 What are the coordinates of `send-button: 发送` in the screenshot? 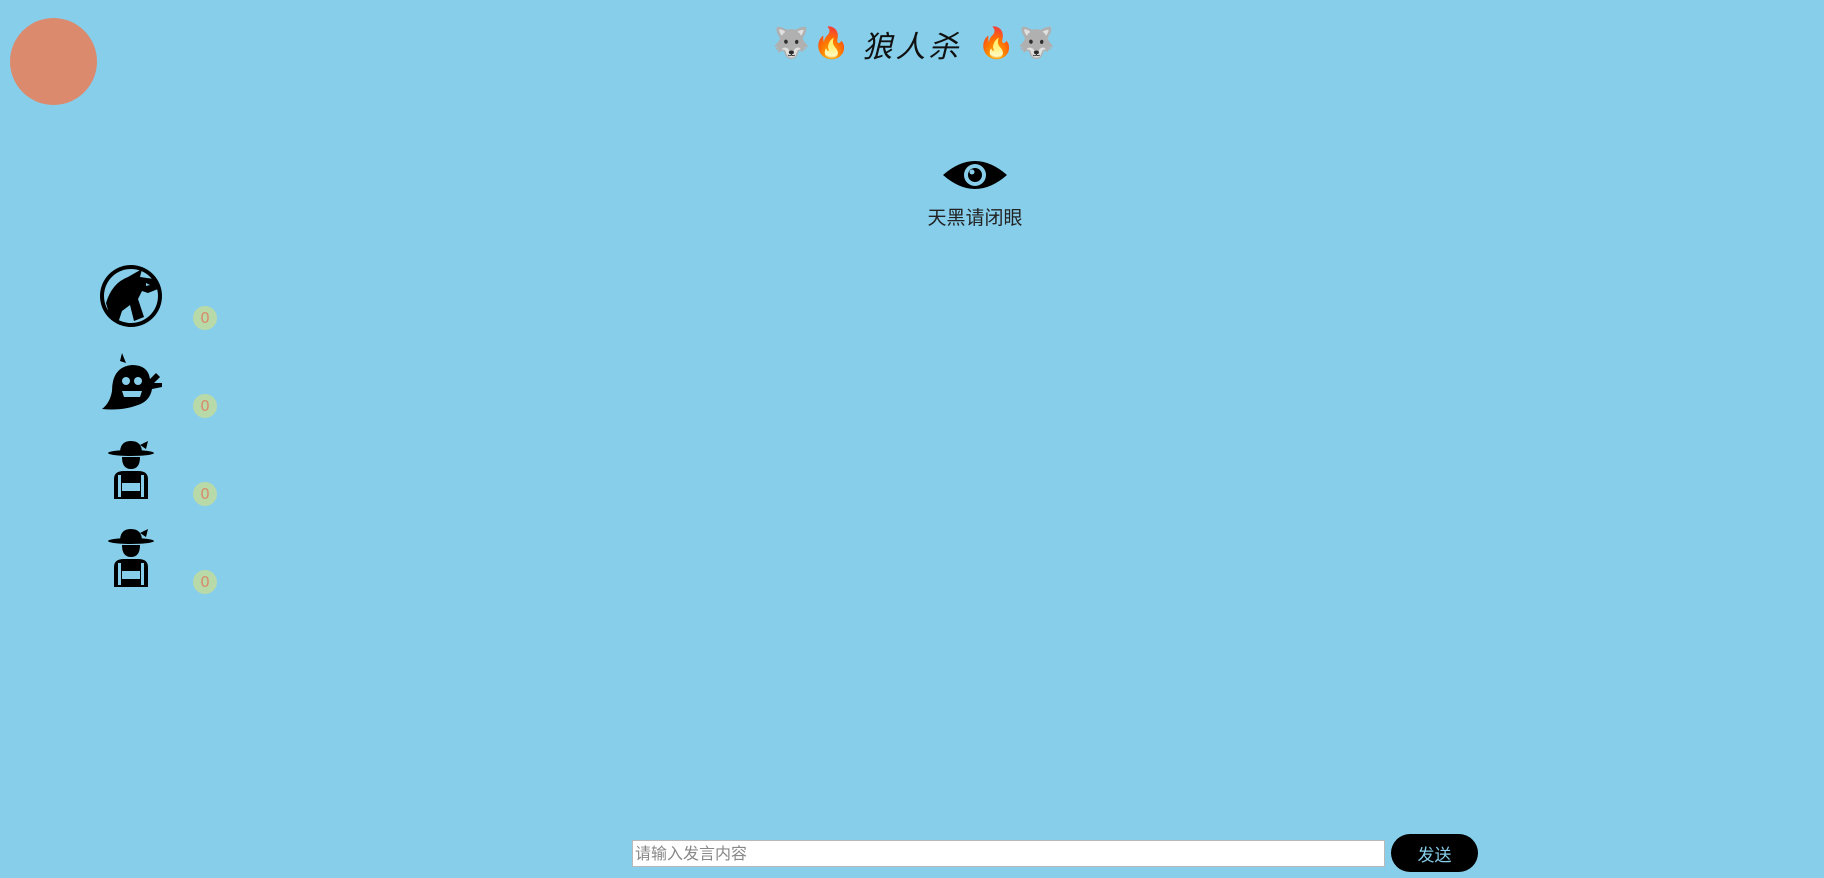 It's located at (1434, 853).